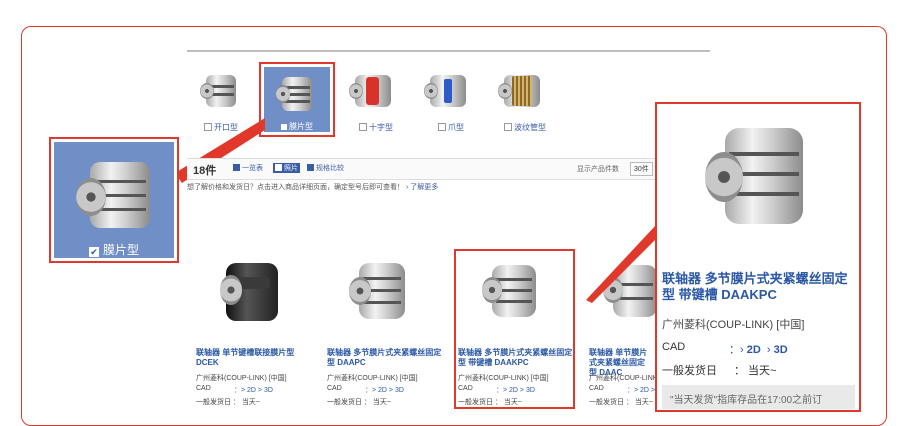 The image size is (910, 426). Describe the element at coordinates (448, 51) in the screenshot. I see `divider` at that location.